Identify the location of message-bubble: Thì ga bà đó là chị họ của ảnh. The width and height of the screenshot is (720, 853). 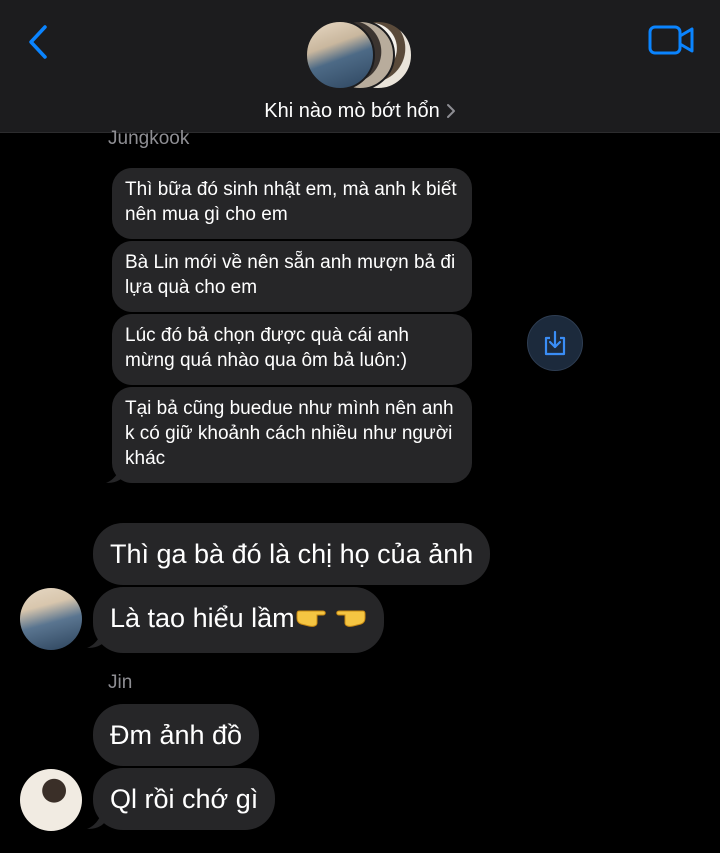
(292, 554).